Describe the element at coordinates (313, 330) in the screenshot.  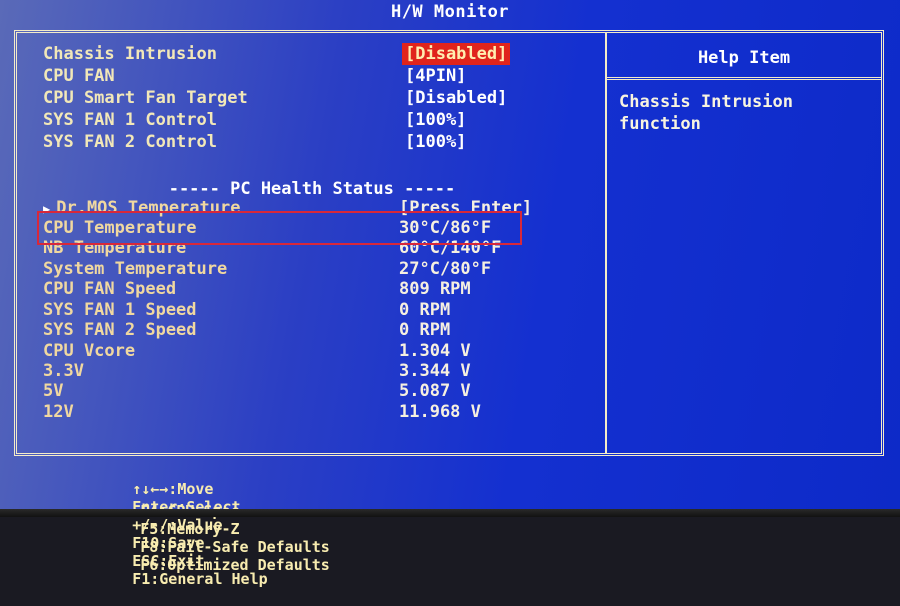
I see `status-sys-fan-2-speed: SYS FAN 2 Speed 0 RPM` at that location.